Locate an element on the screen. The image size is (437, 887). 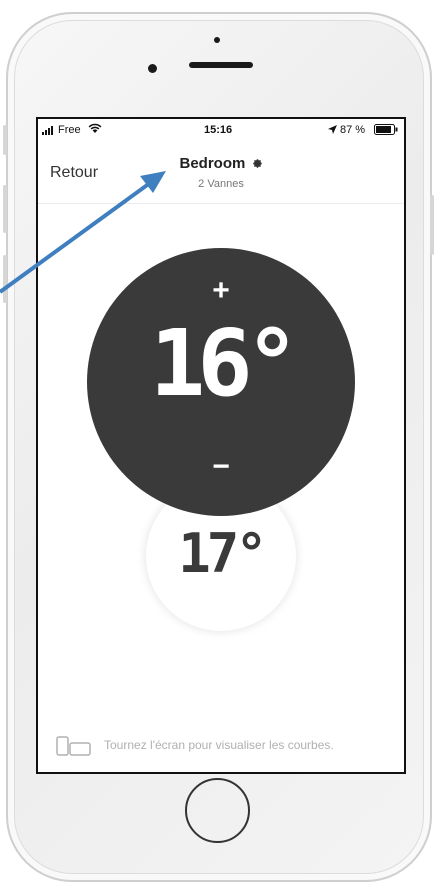
annotation-arrow is located at coordinates (83, 232).